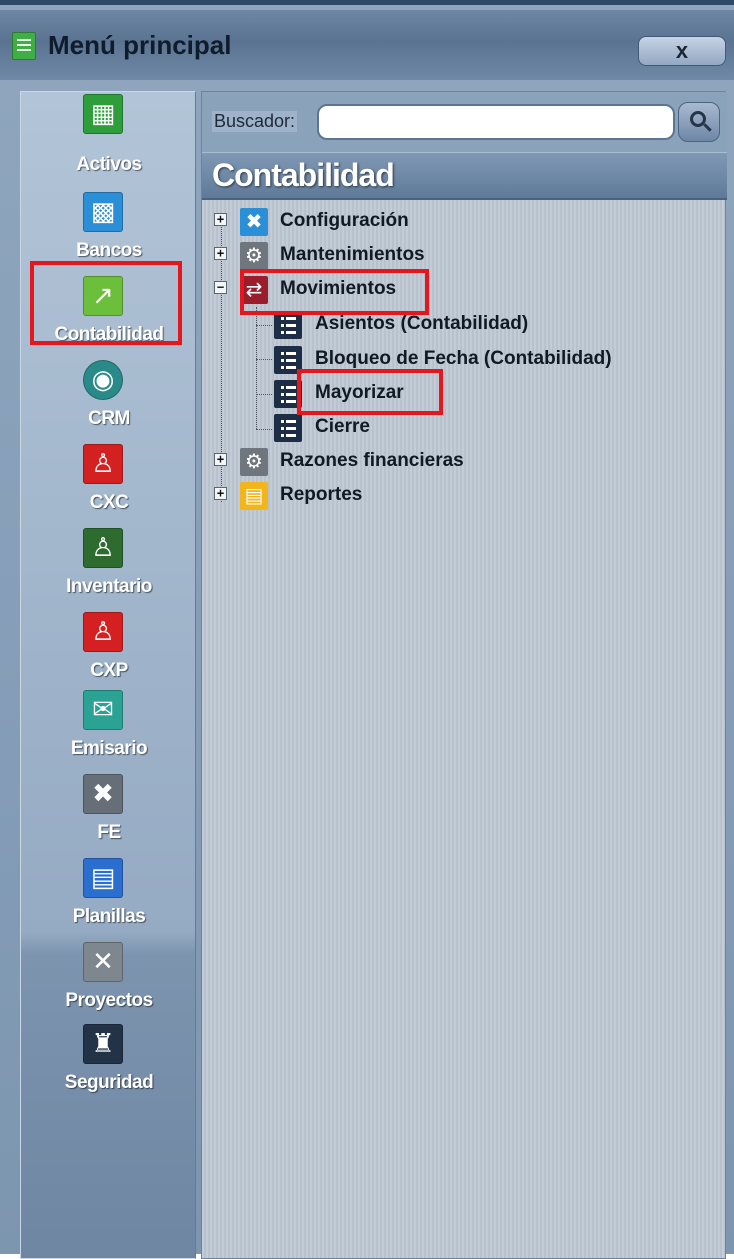 The width and height of the screenshot is (734, 1259). I want to click on sidebar-item-label: Emisario, so click(109, 748).